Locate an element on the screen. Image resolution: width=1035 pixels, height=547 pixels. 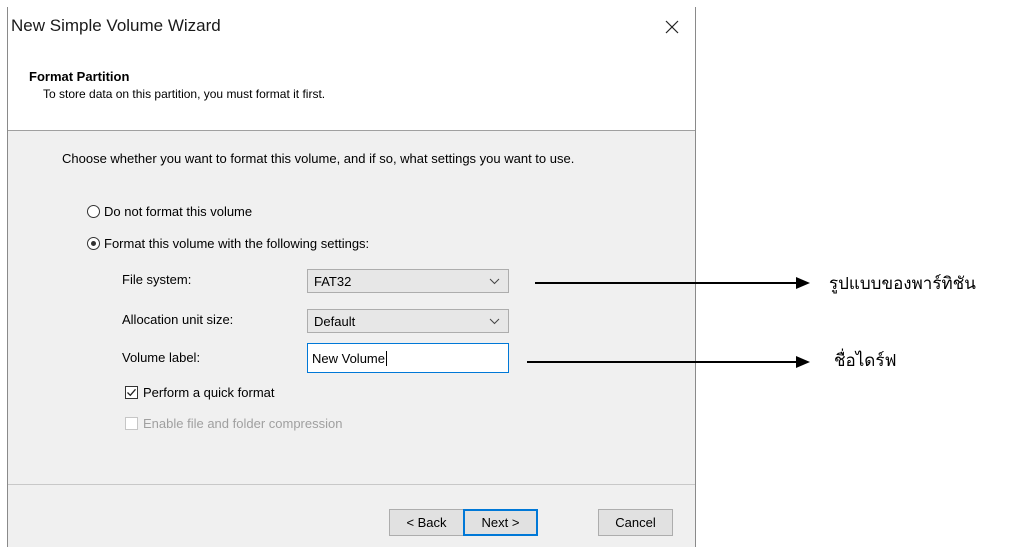
file-system-annotation: รูปแบบของพาร์ทิชัน is located at coordinates (902, 284).